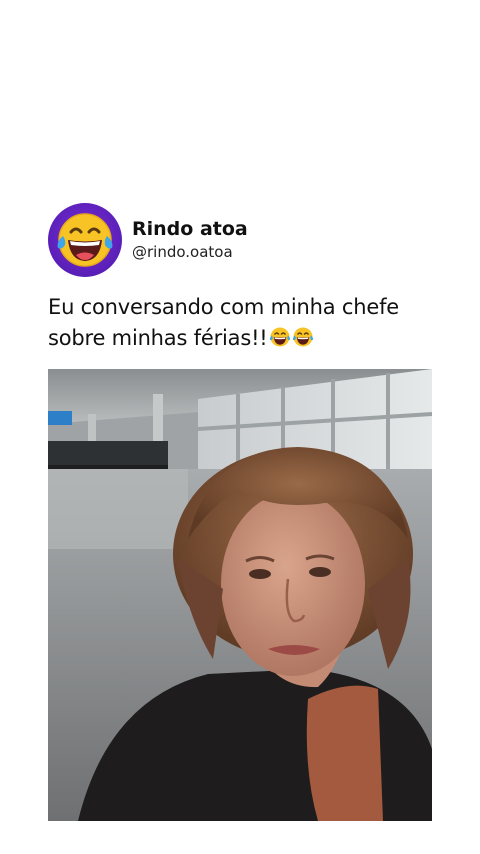 The height and width of the screenshot is (854, 480). I want to click on post-header: Rindo atoa @rindo.oatoa, so click(148, 240).